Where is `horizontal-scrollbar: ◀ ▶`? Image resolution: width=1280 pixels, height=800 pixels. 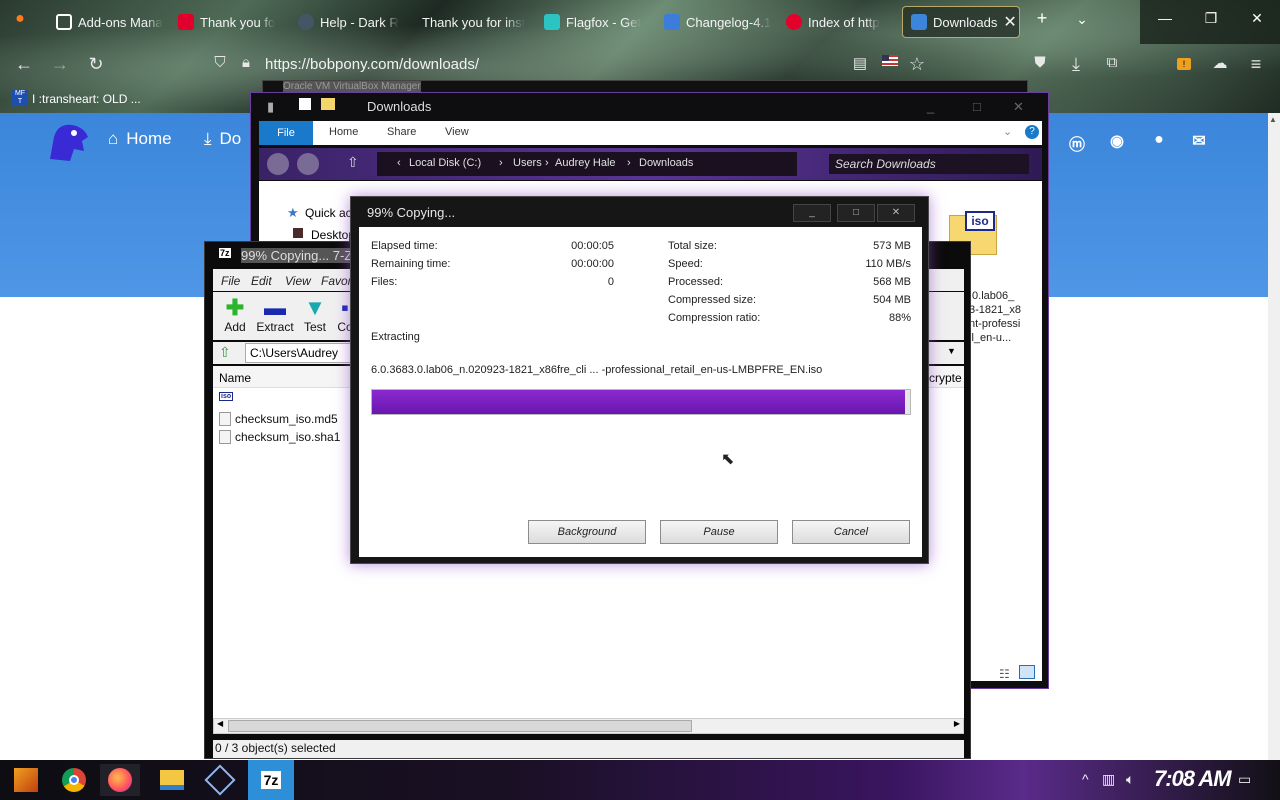 horizontal-scrollbar: ◀ ▶ is located at coordinates (588, 726).